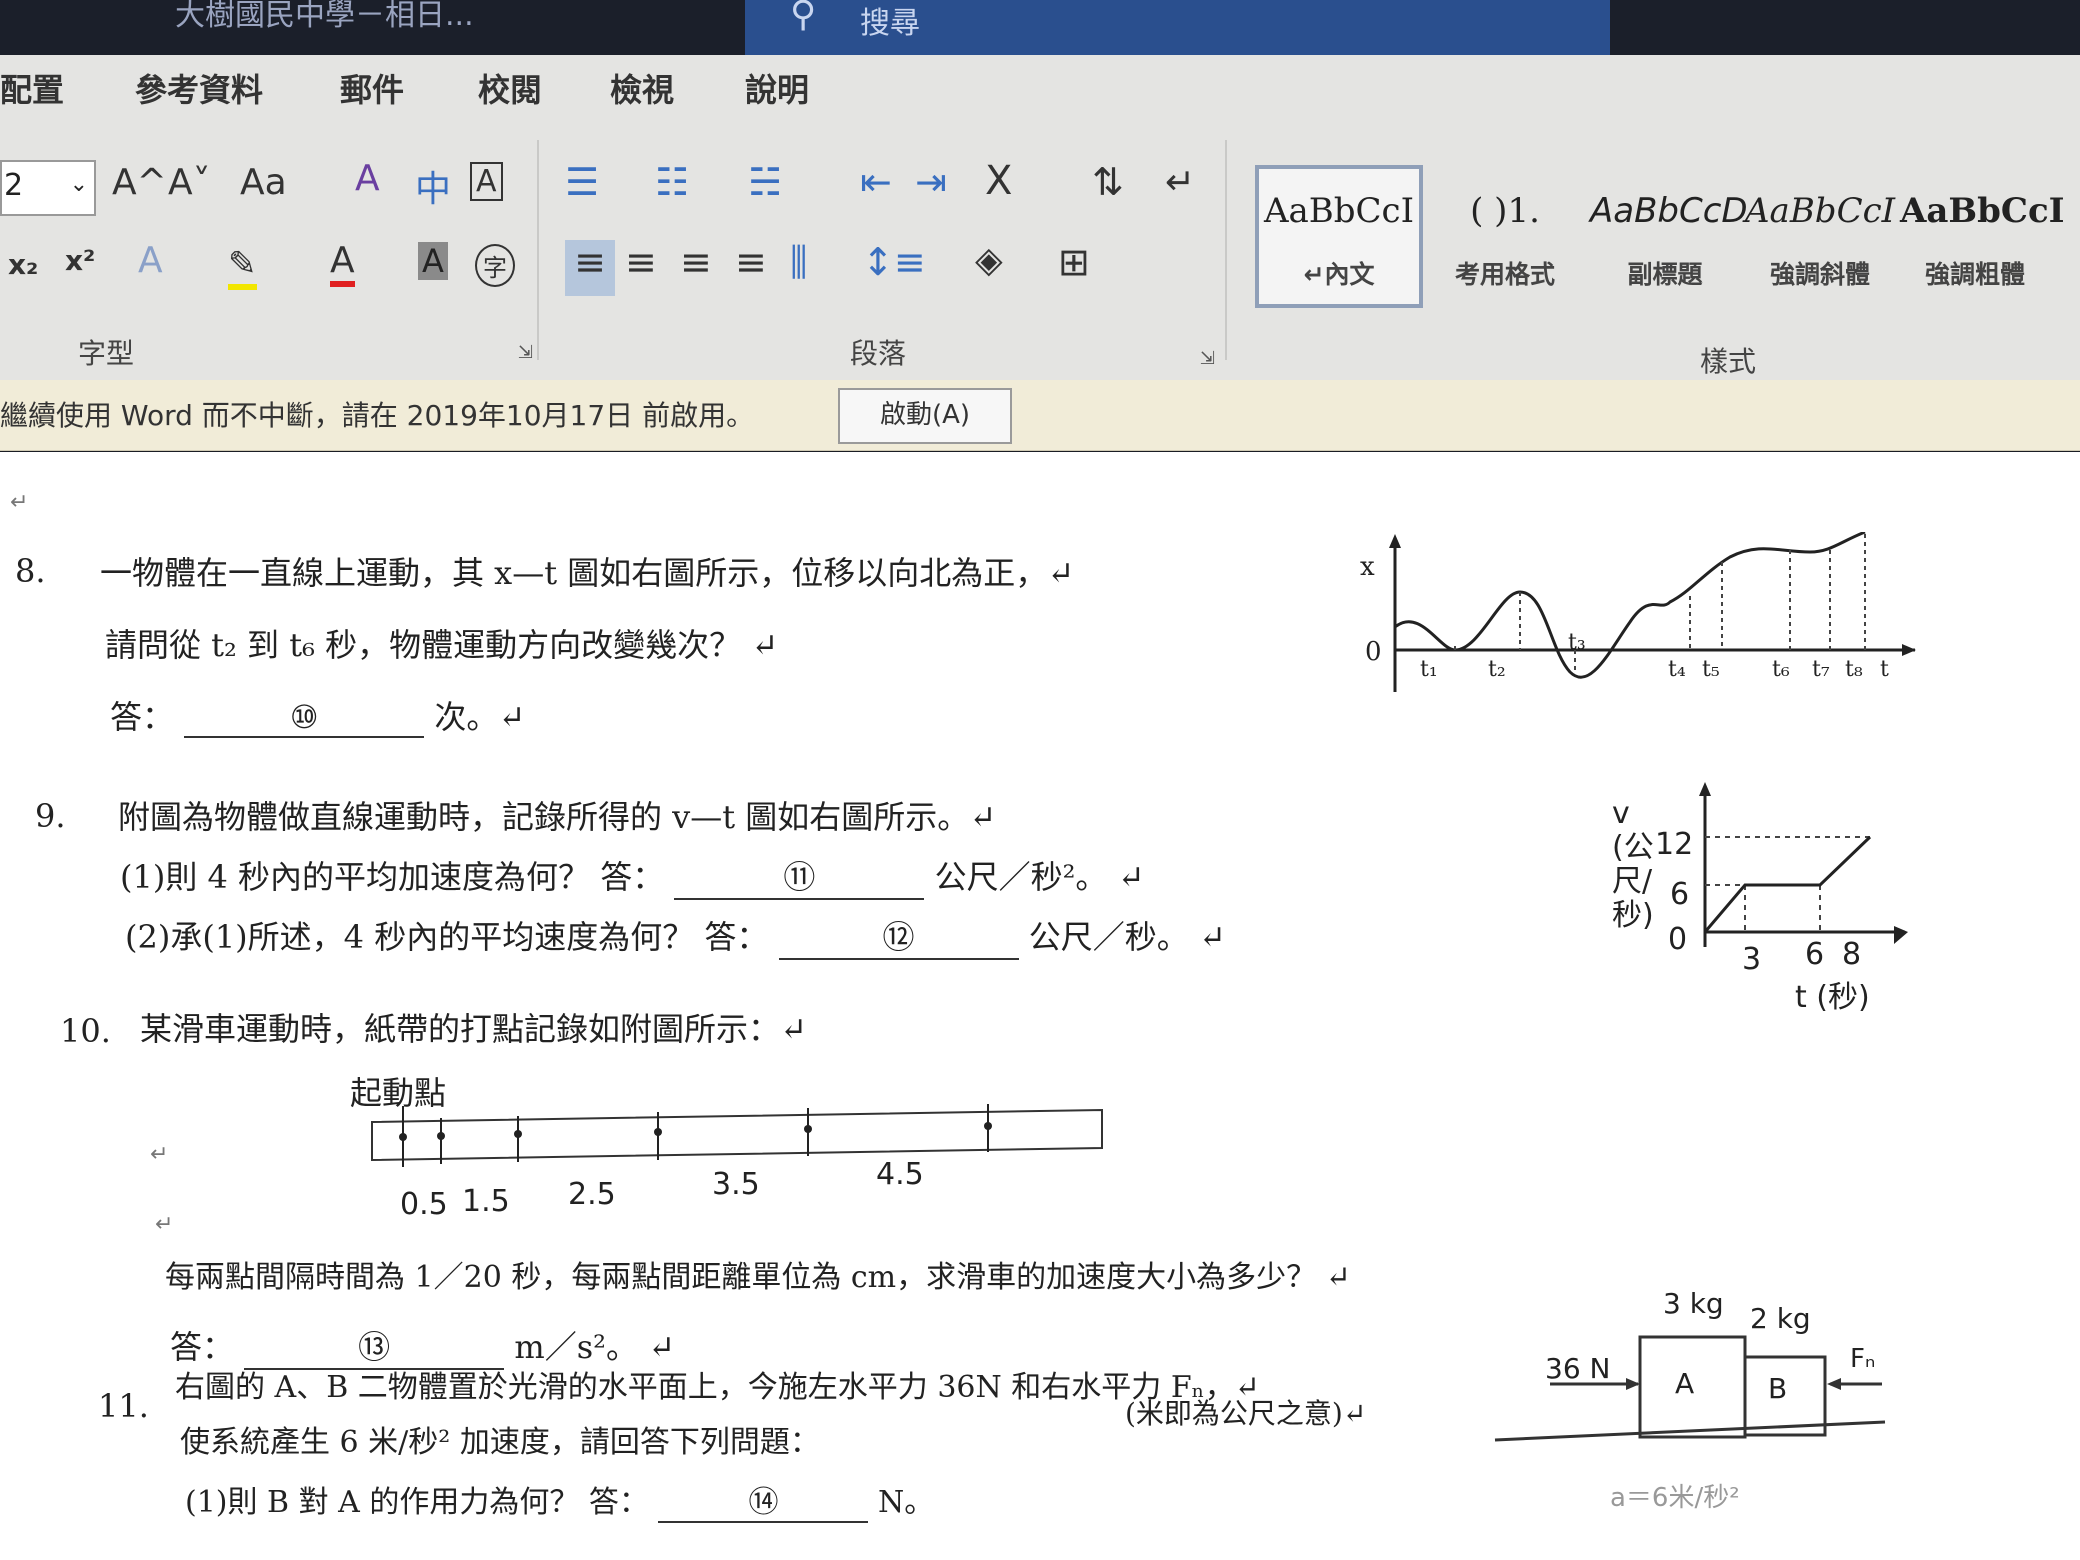 The width and height of the screenshot is (2080, 1560). What do you see at coordinates (803, 17) in the screenshot?
I see `search-icon: ⚲` at bounding box center [803, 17].